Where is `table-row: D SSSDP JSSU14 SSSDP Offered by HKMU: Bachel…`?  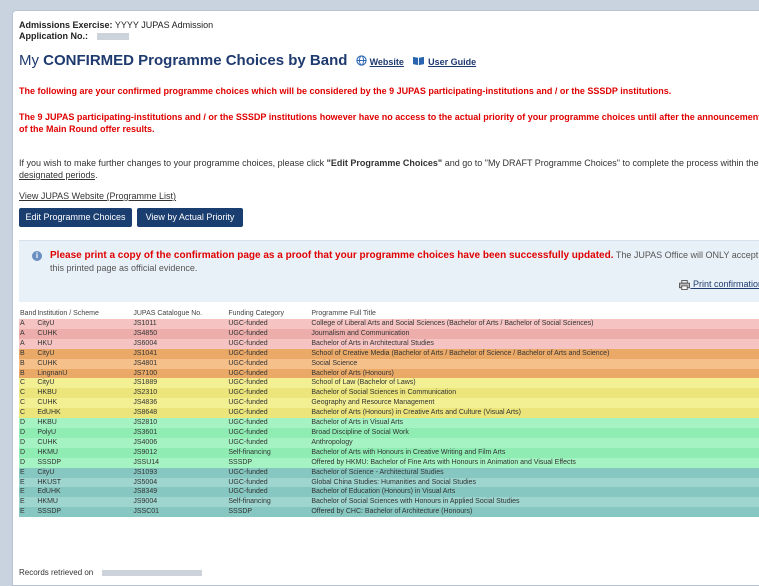
table-row: D SSSDP JSSU14 SSSDP Offered by HKMU: Bachel… is located at coordinates (389, 462).